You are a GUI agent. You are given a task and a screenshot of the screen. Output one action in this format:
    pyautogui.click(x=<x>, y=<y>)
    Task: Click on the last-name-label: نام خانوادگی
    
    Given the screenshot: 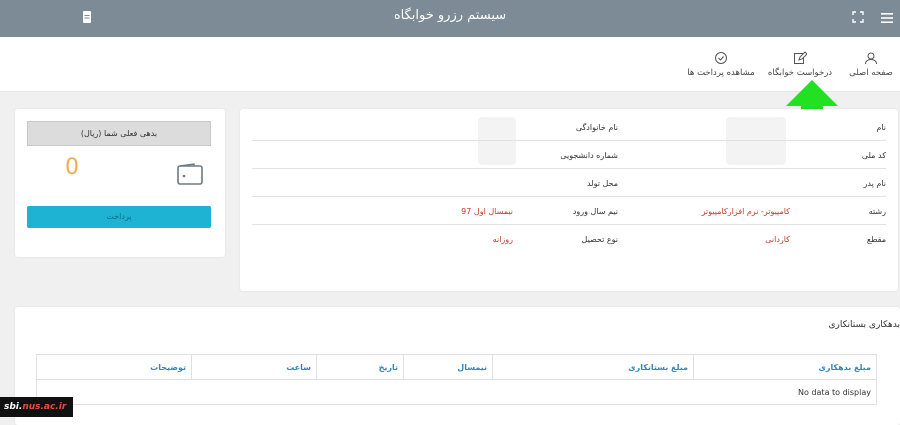 What is the action you would take?
    pyautogui.click(x=596, y=127)
    